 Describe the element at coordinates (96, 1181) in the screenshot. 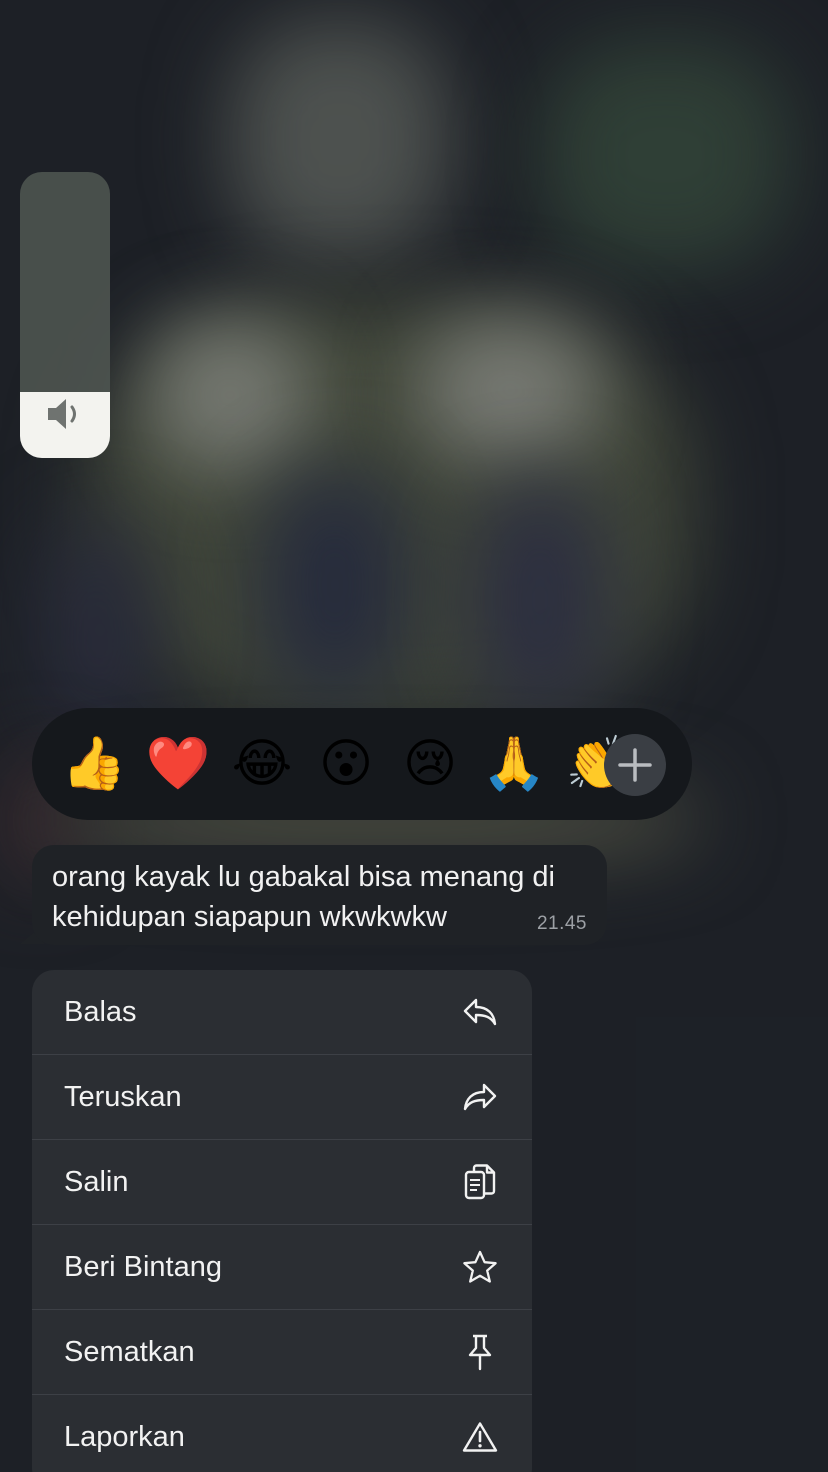

I see `menu-item-label: Salin` at that location.